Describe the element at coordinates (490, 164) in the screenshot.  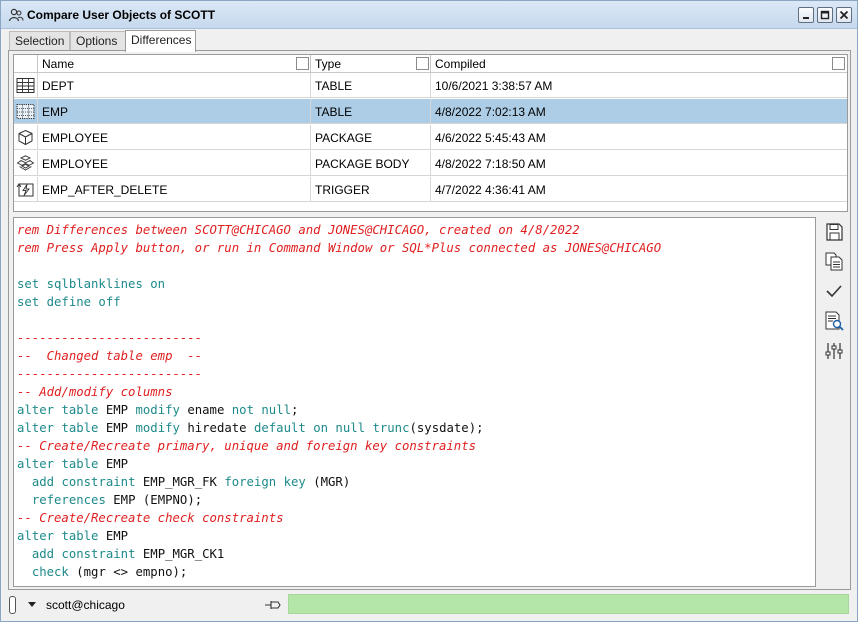
I see `row-compiled: 4/8/2022 7:18:50 AM` at that location.